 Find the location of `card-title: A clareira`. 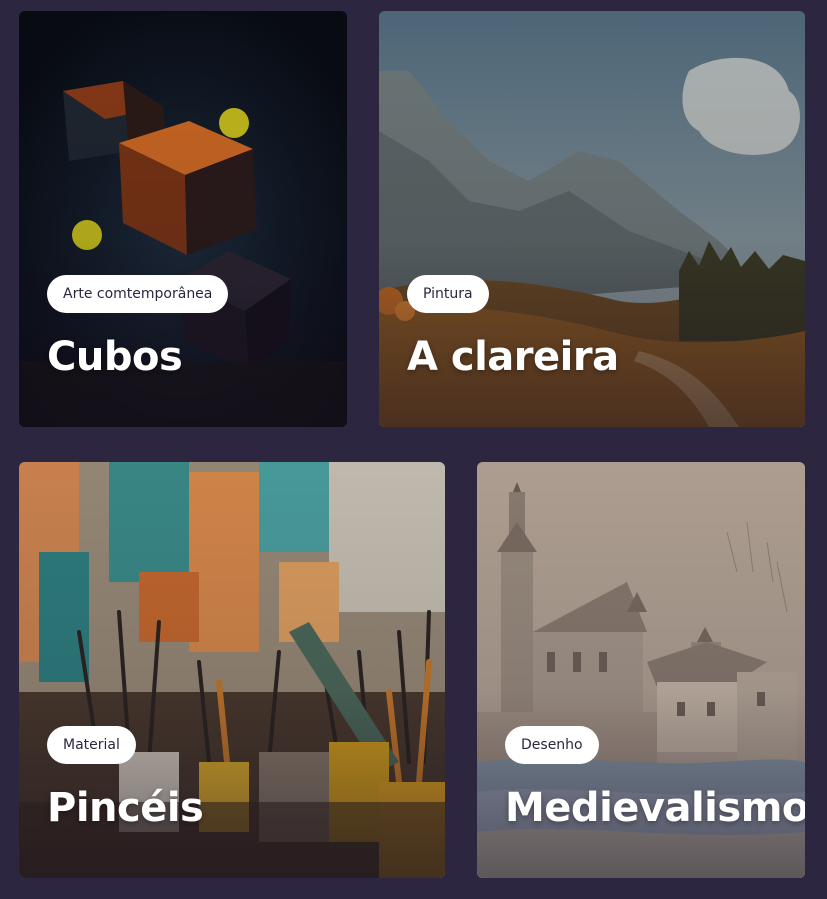

card-title: A clareira is located at coordinates (513, 357).